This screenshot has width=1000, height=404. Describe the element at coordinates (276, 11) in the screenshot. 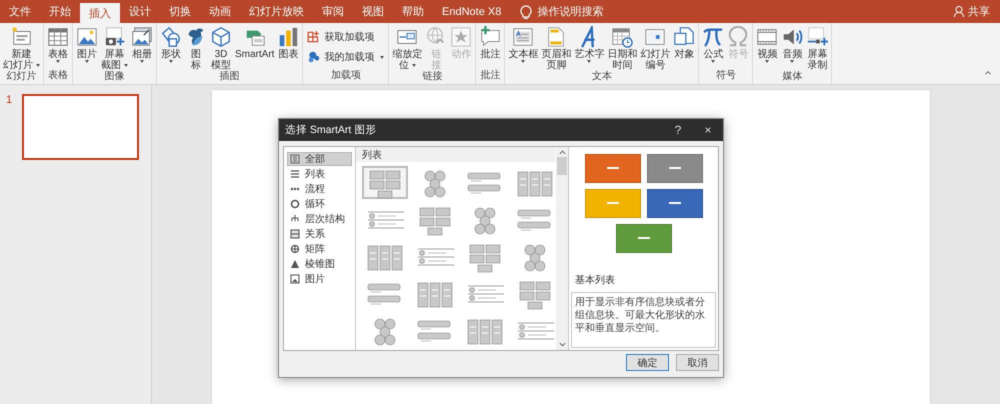

I see `ribbon-tab: 幻灯片放映` at that location.